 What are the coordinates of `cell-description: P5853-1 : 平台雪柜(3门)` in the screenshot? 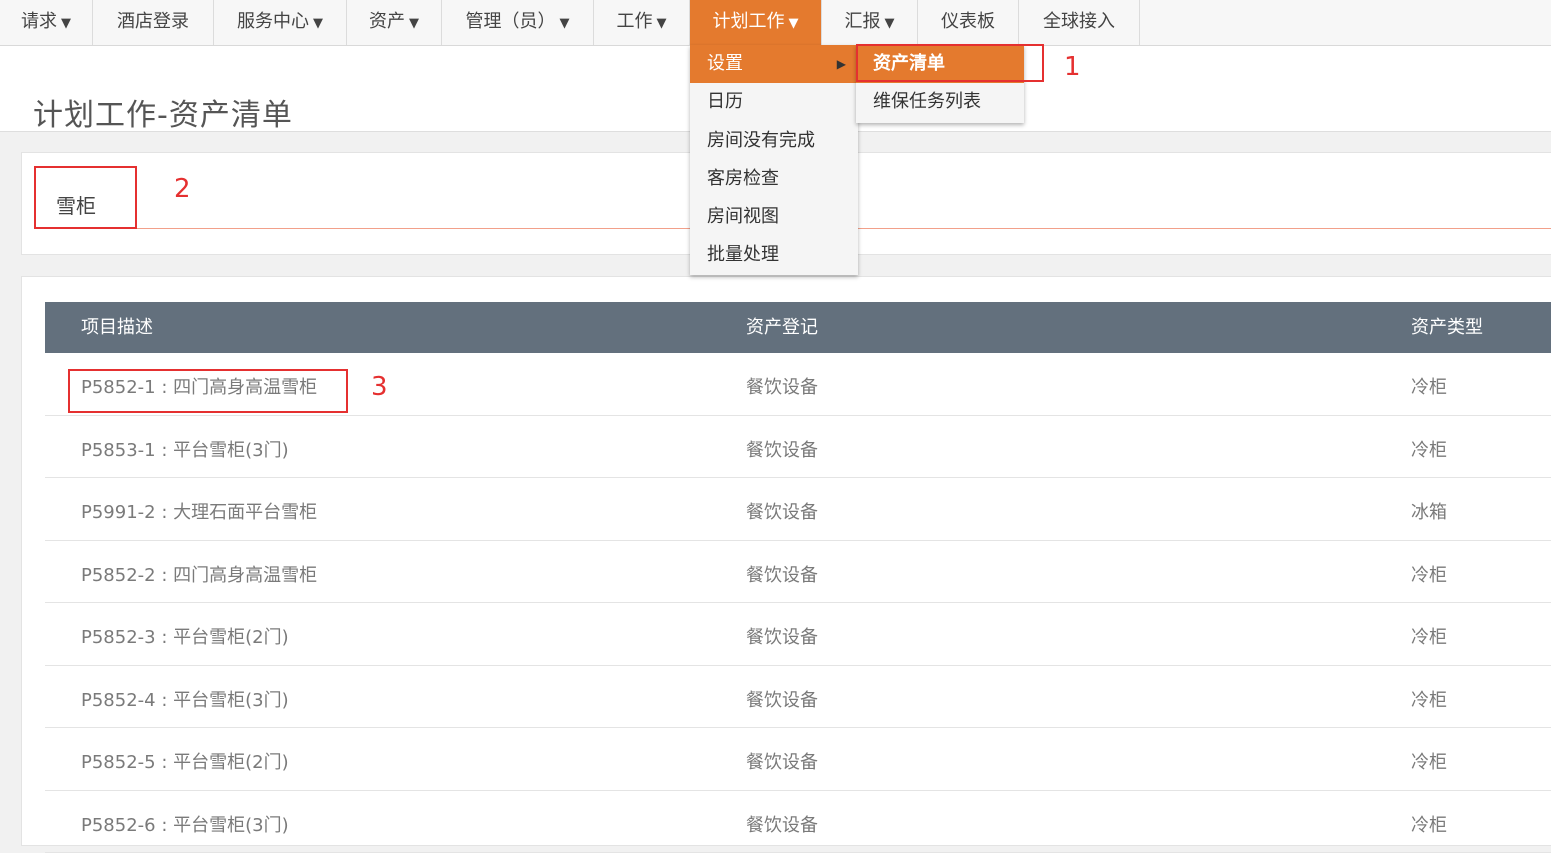 It's located at (185, 449).